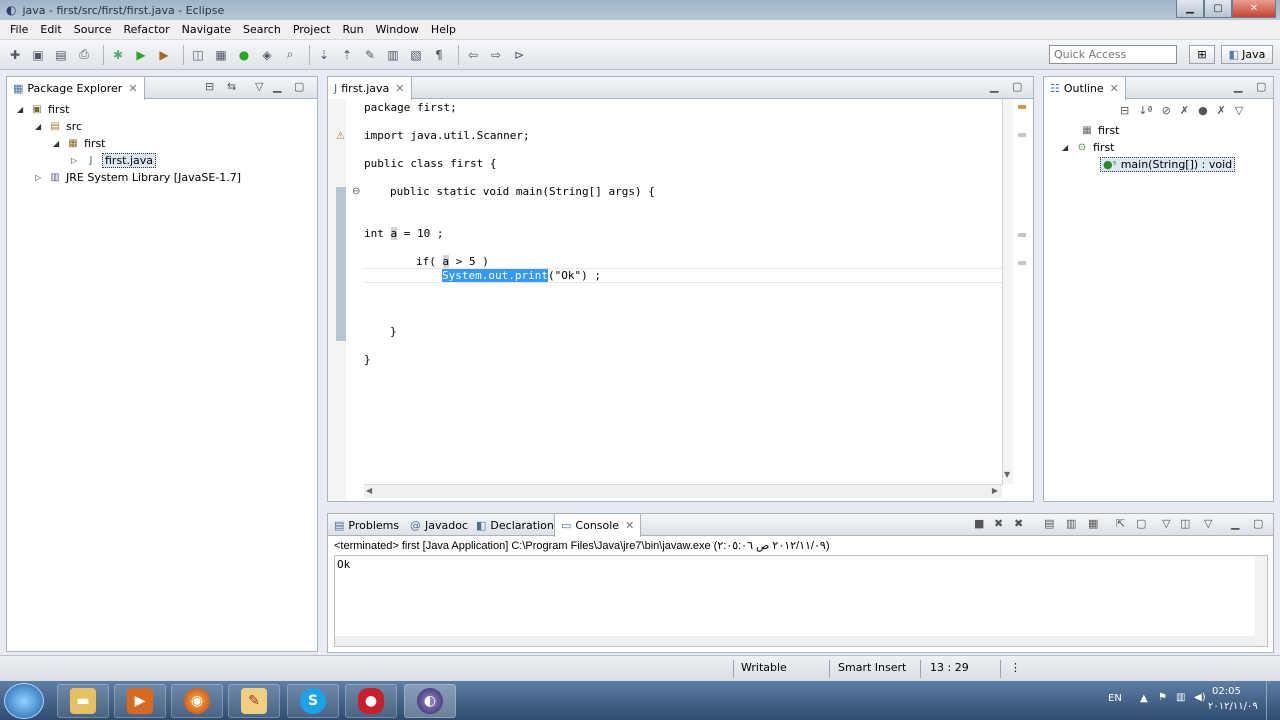 Image resolution: width=1280 pixels, height=720 pixels. Describe the element at coordinates (61, 55) in the screenshot. I see `save-all-icon: ▤` at that location.